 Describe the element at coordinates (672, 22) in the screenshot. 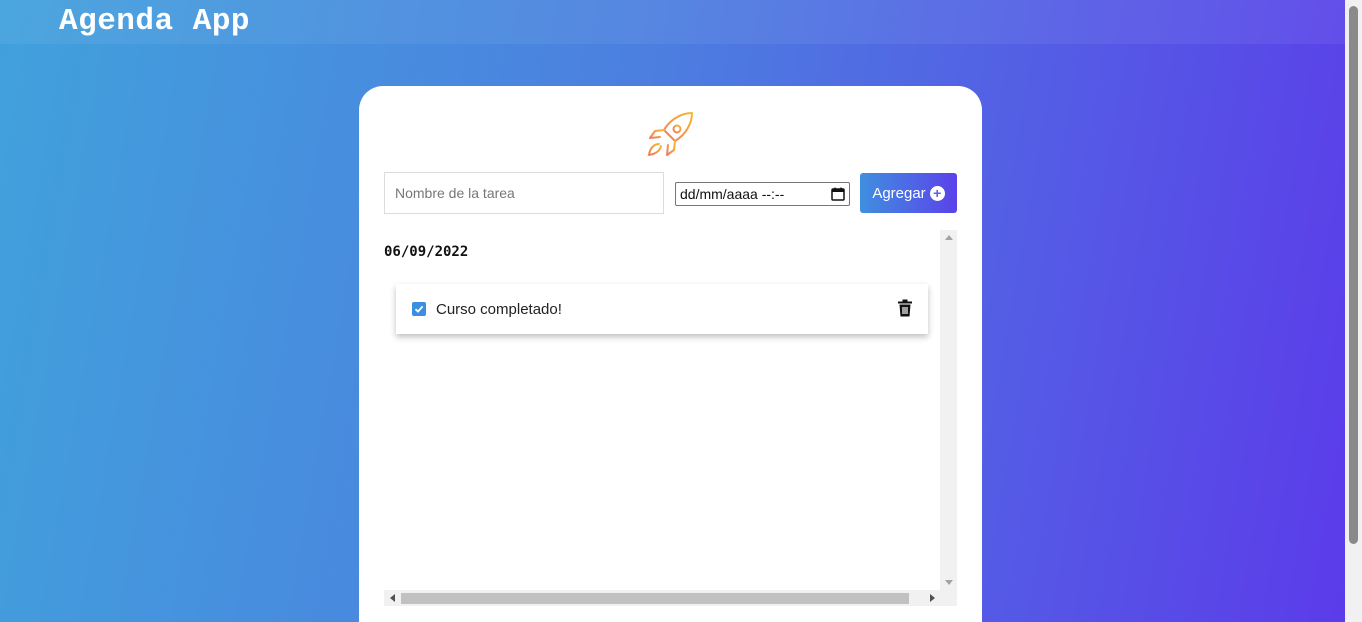

I see `top-bar: Agenda App` at that location.